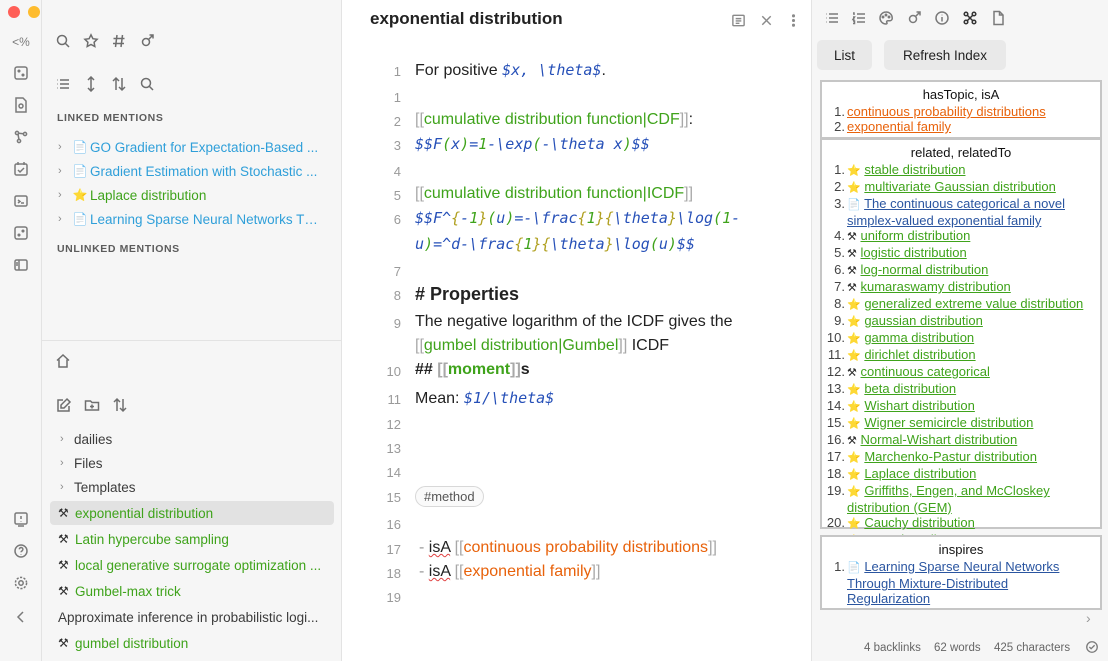 This screenshot has height=661, width=1108. I want to click on relation-link: stable distribution, so click(914, 169).